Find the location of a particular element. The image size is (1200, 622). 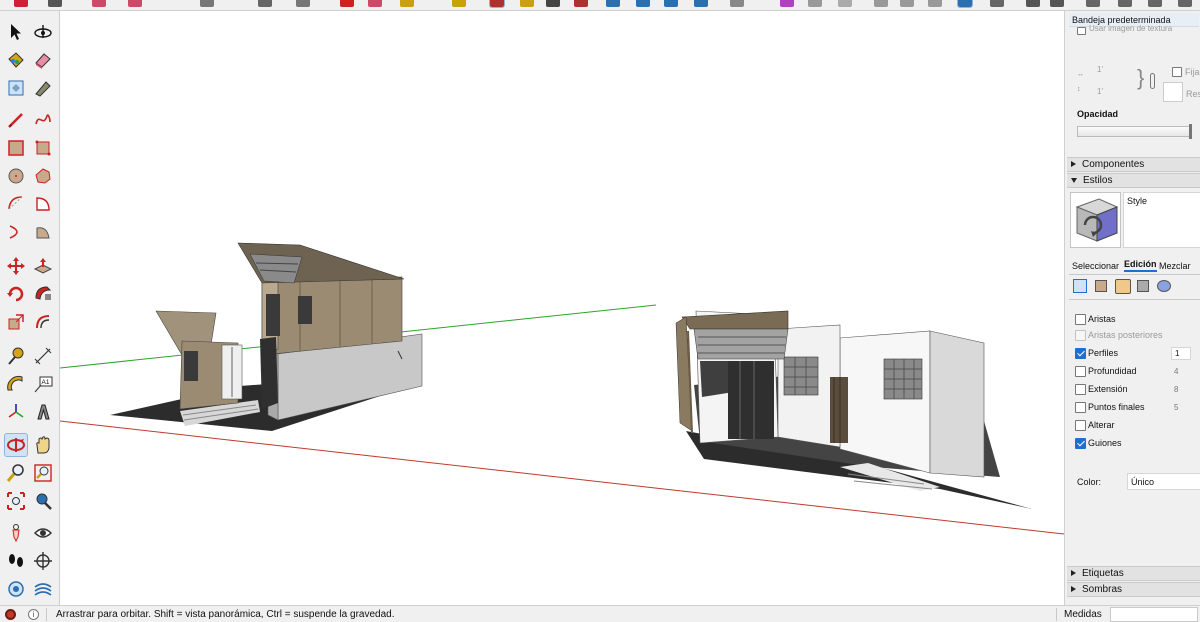

select-icon is located at coordinates (16, 32).